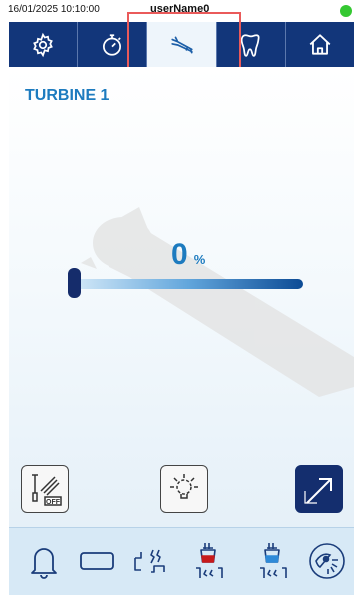 The image size is (354, 595). I want to click on light-bulb-icon, so click(184, 486).